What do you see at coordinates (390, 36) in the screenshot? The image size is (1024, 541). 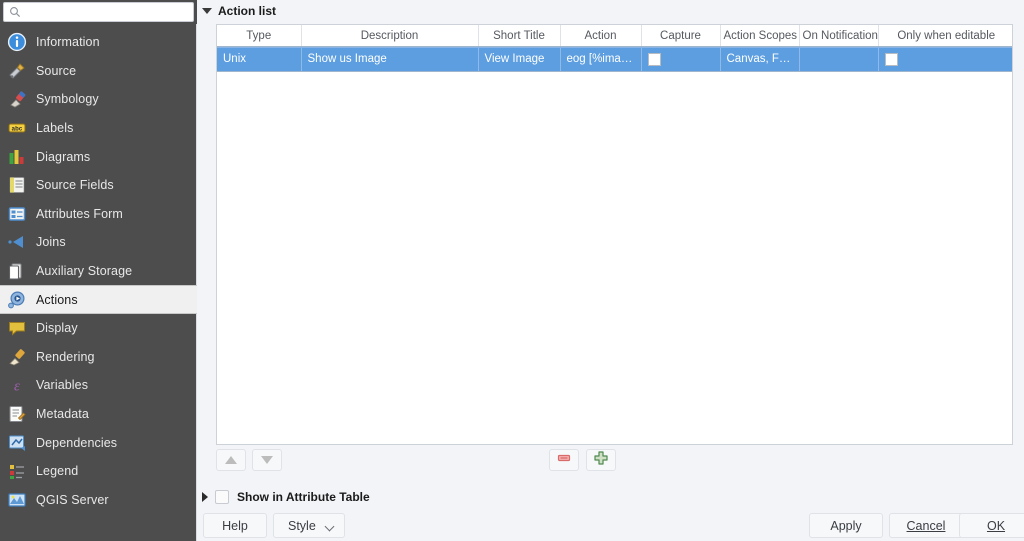 I see `column-header-description: Description` at bounding box center [390, 36].